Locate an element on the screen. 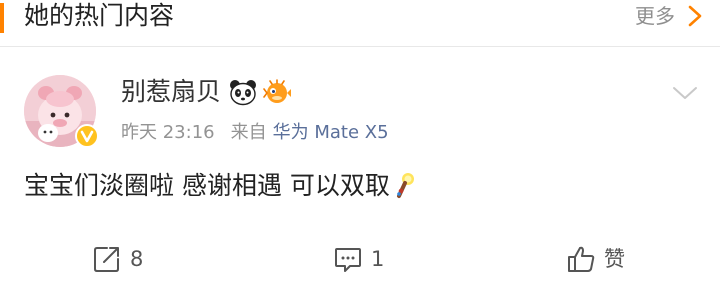 The width and height of the screenshot is (720, 297). torch-icon is located at coordinates (405, 185).